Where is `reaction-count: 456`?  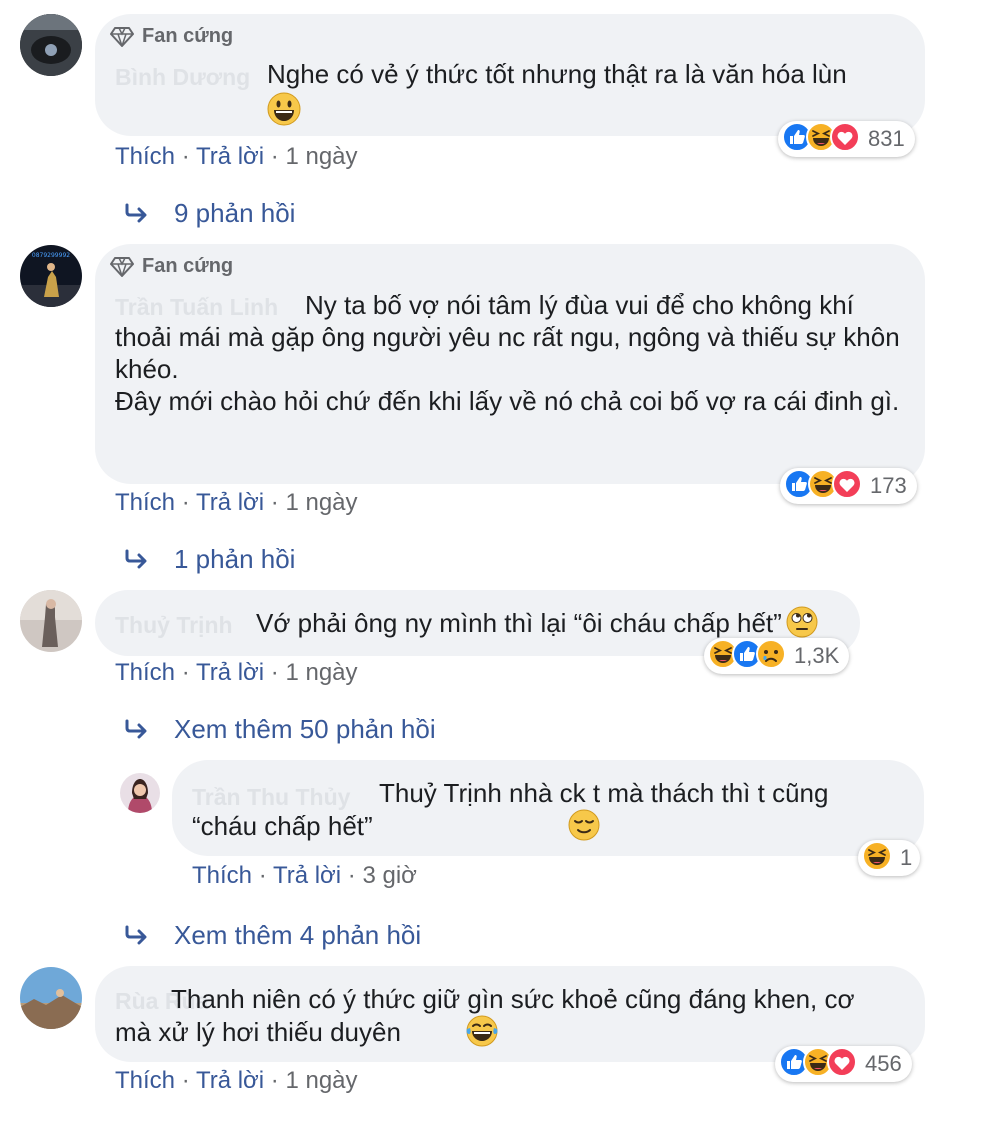 reaction-count: 456 is located at coordinates (883, 1063).